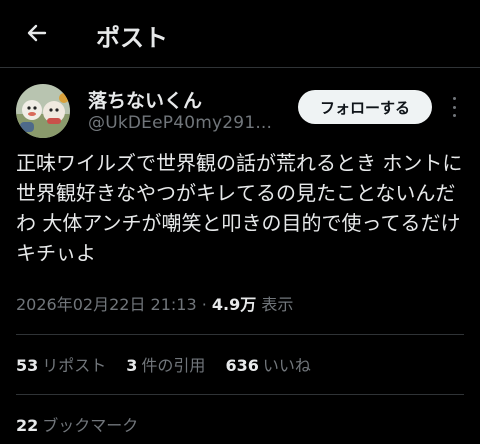  I want to click on bookmarks-stat: 22 ブックマーク, so click(77, 424).